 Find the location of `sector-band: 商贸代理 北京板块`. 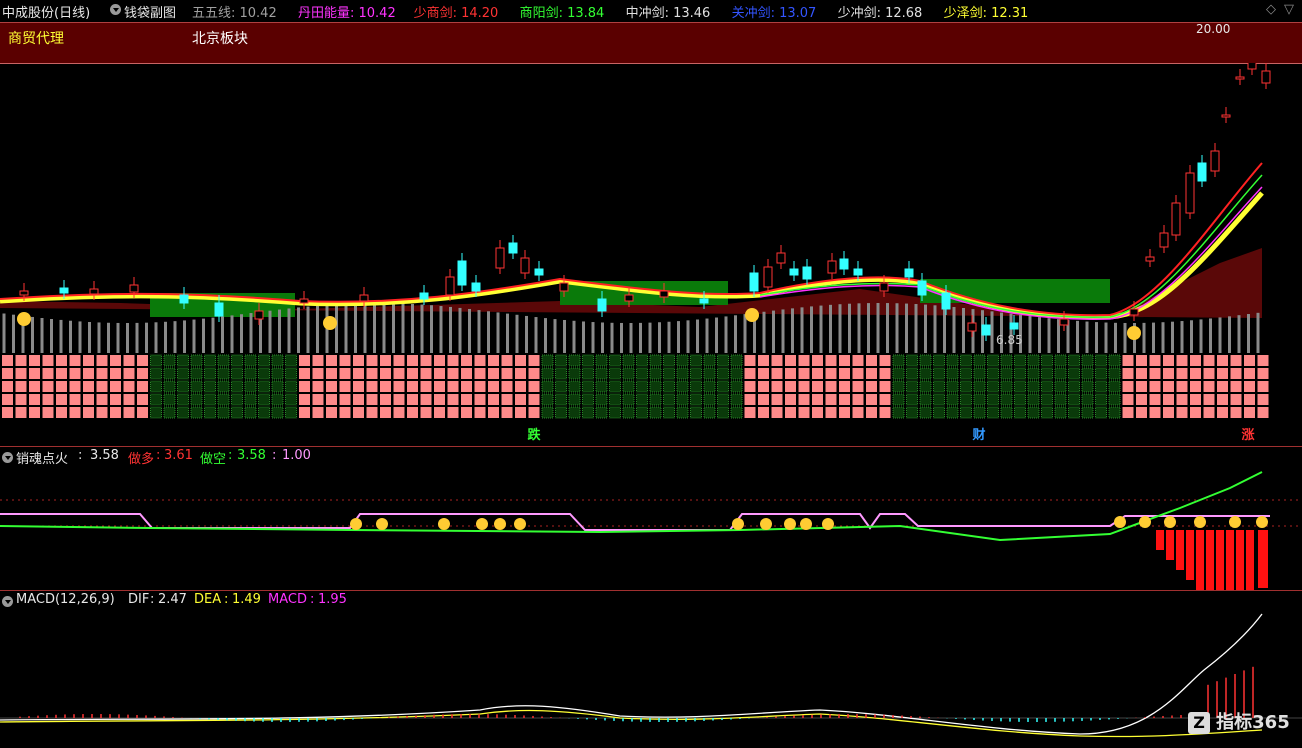

sector-band: 商贸代理 北京板块 is located at coordinates (651, 43).